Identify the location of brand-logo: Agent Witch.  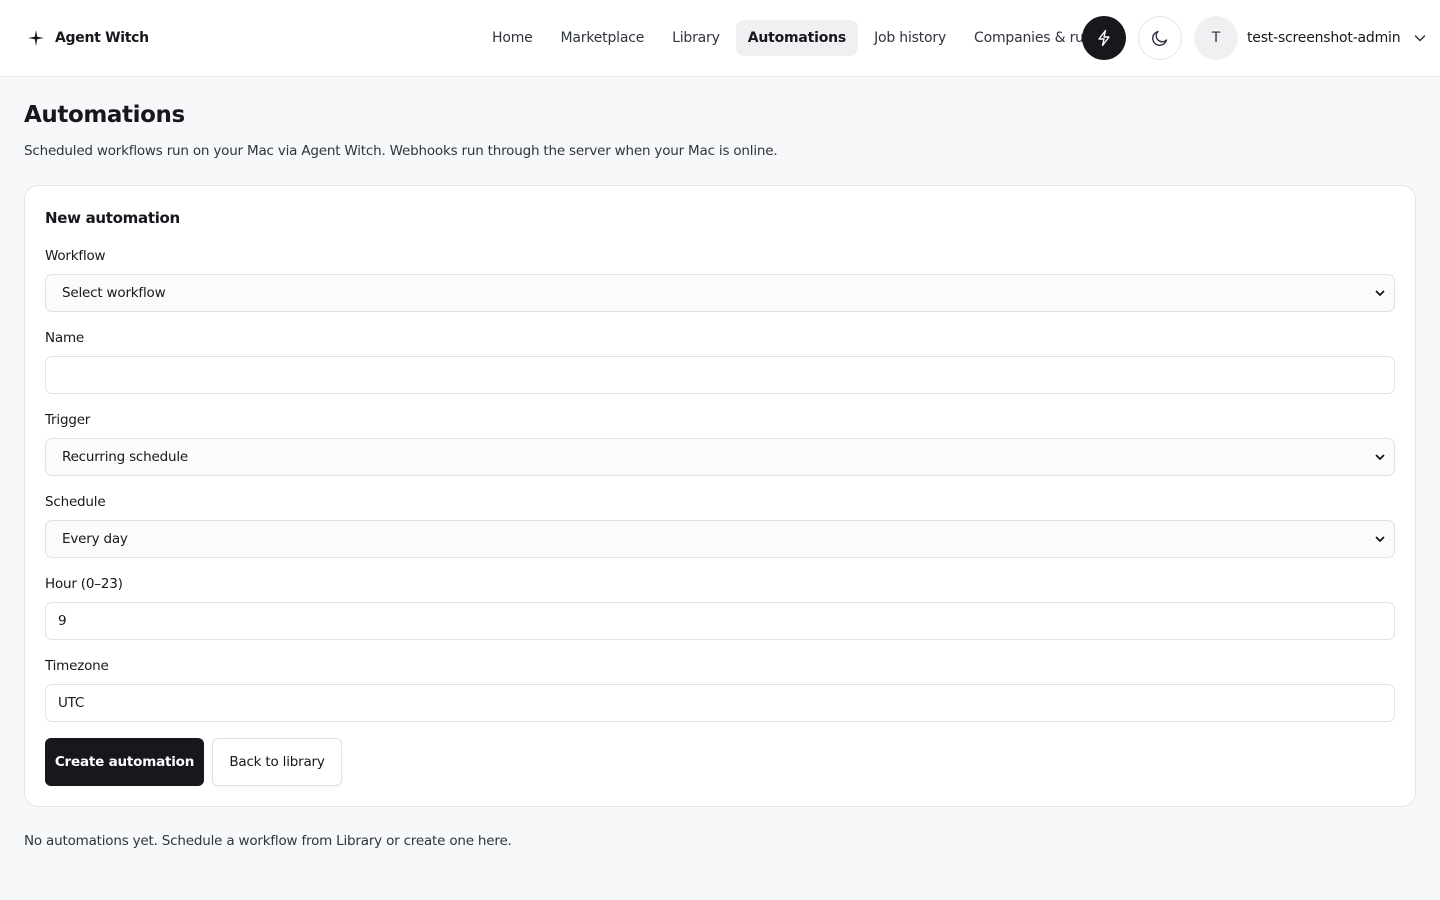
(87, 38).